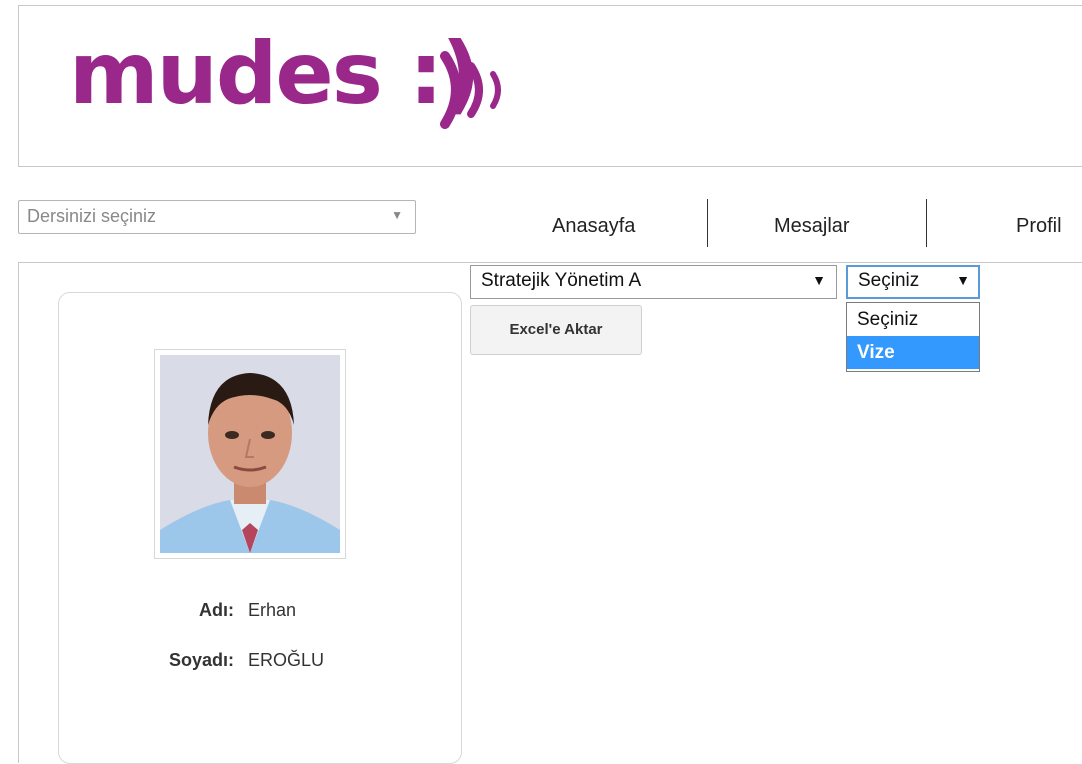  I want to click on course-select: Stratejik Yönetim A ▼, so click(653, 282).